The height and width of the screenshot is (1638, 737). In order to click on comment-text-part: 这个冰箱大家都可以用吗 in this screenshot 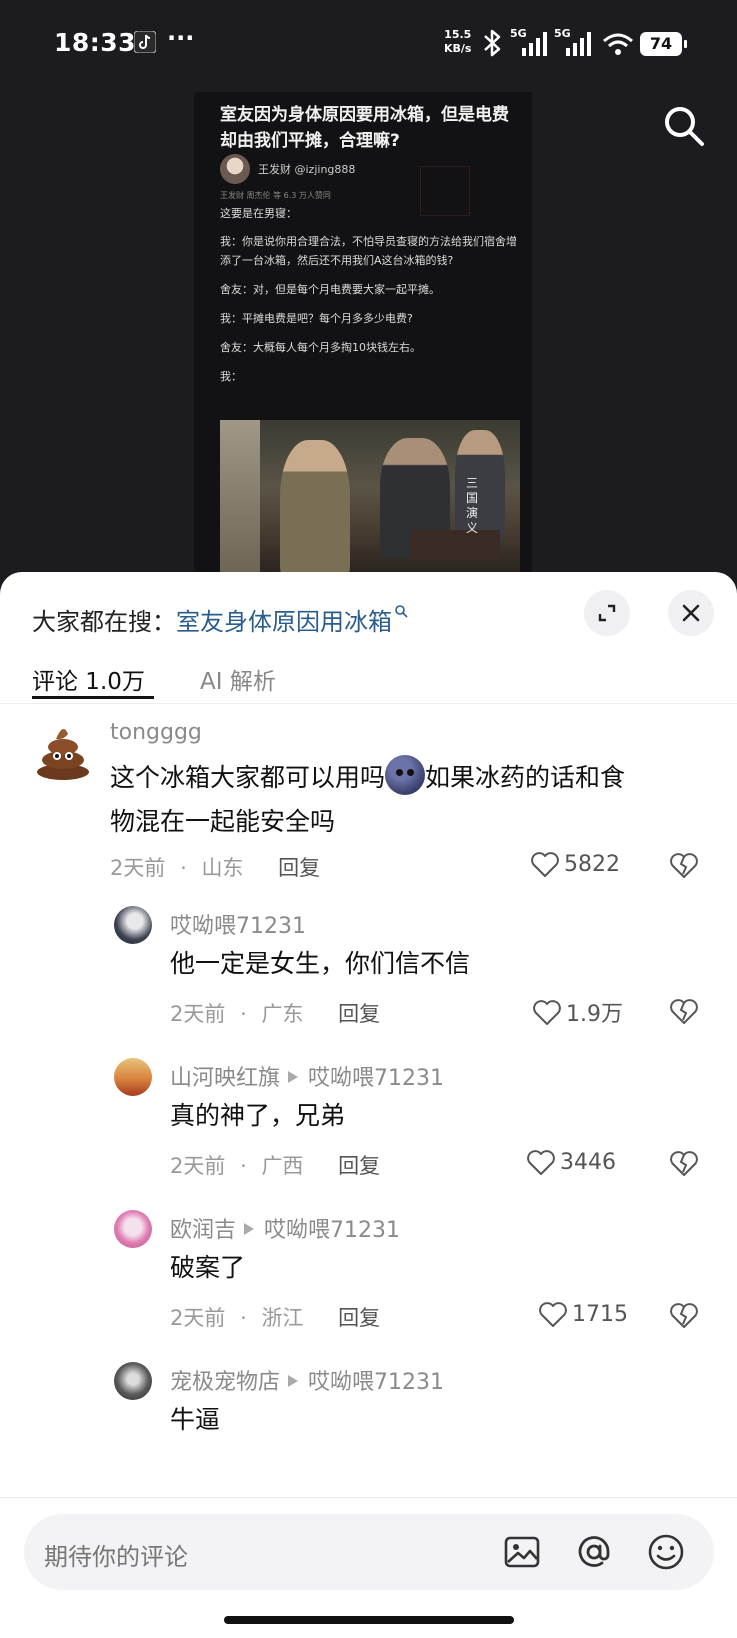, I will do `click(248, 777)`.